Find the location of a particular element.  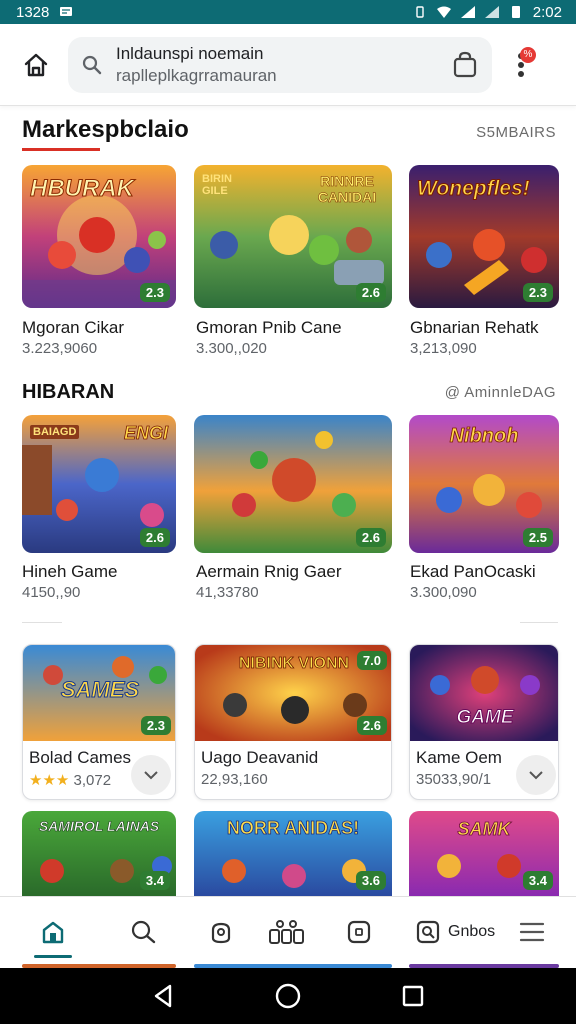

game-card-expanded: GAME Kame Oem 35033,90/1 is located at coordinates (484, 722).